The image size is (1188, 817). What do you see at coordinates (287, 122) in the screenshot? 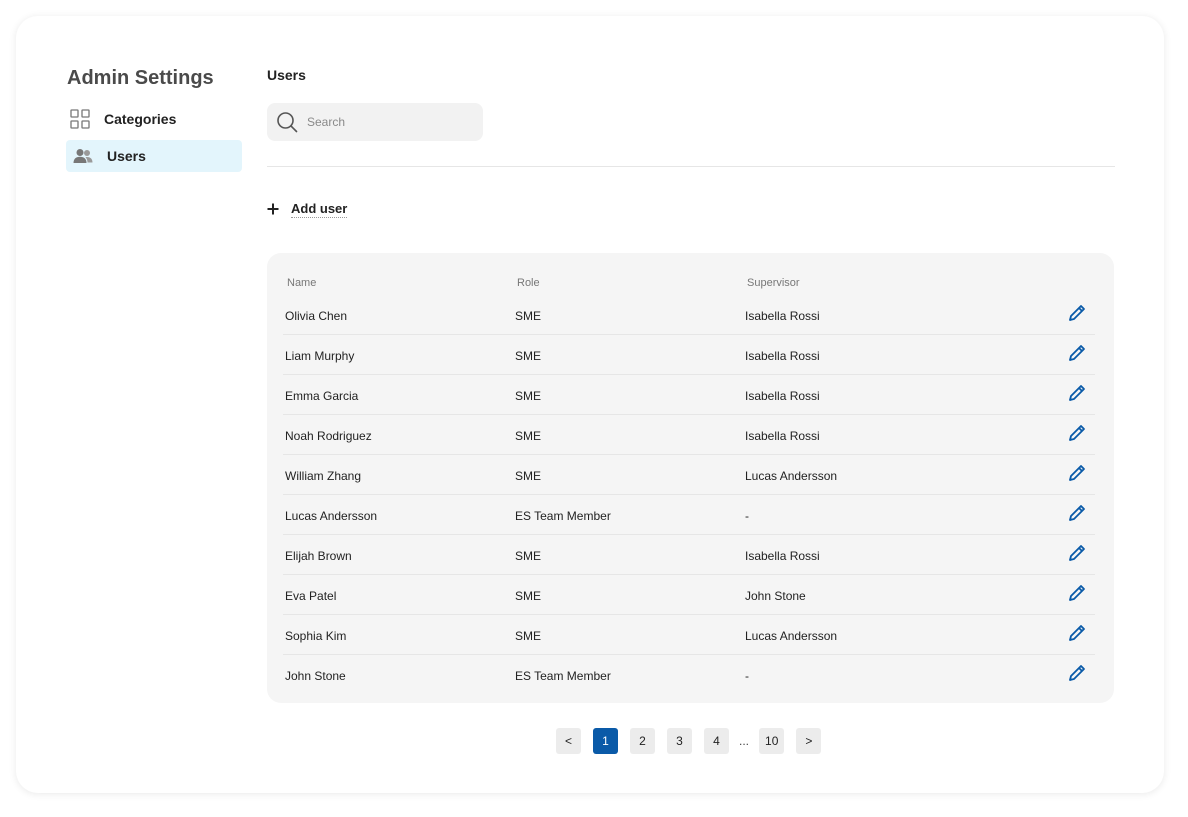
I see `search-icon` at bounding box center [287, 122].